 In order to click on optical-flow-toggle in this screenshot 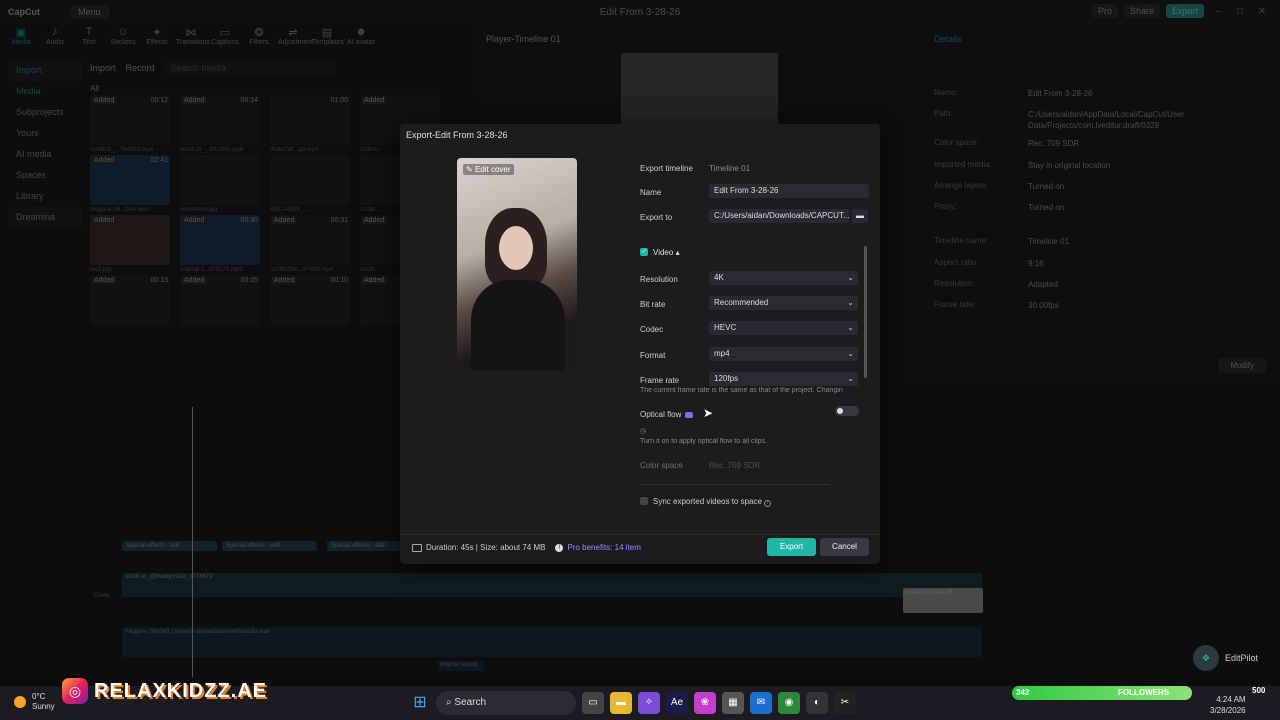, I will do `click(847, 411)`.